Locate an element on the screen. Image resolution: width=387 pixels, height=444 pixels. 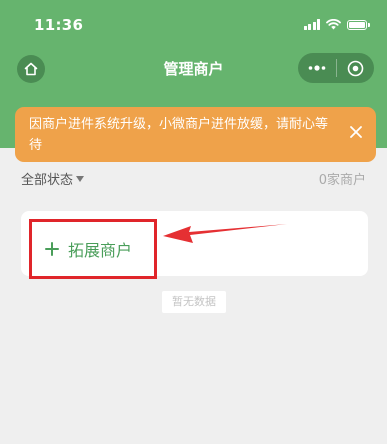
empty-state-label: 暂无数据 is located at coordinates (194, 302).